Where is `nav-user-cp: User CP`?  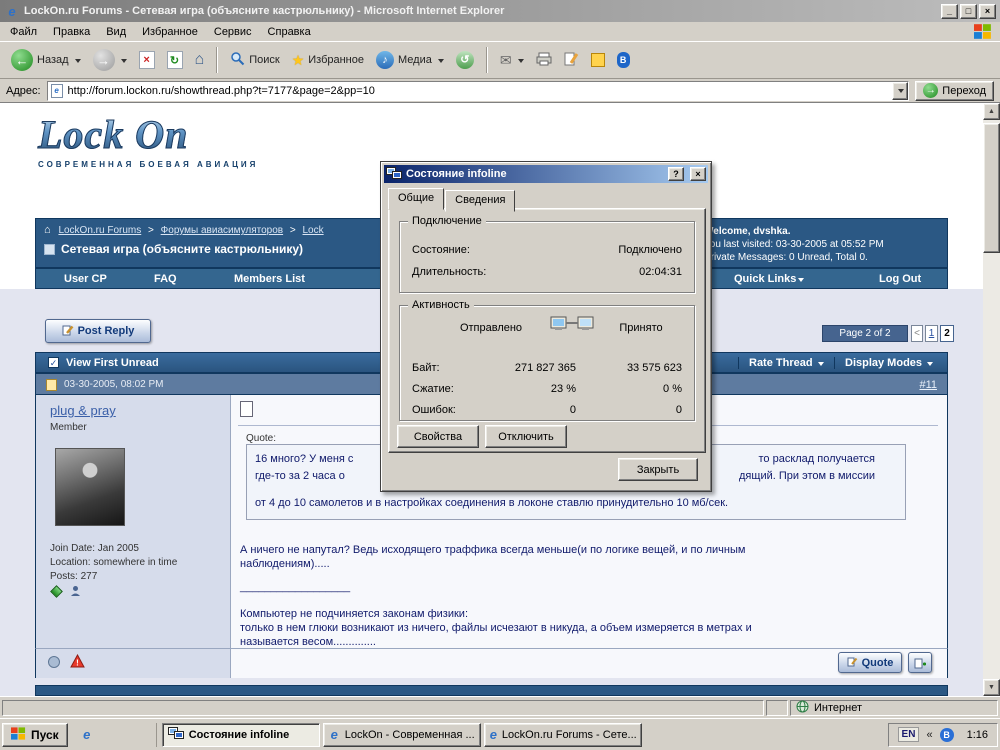
nav-user-cp: User CP is located at coordinates (85, 279).